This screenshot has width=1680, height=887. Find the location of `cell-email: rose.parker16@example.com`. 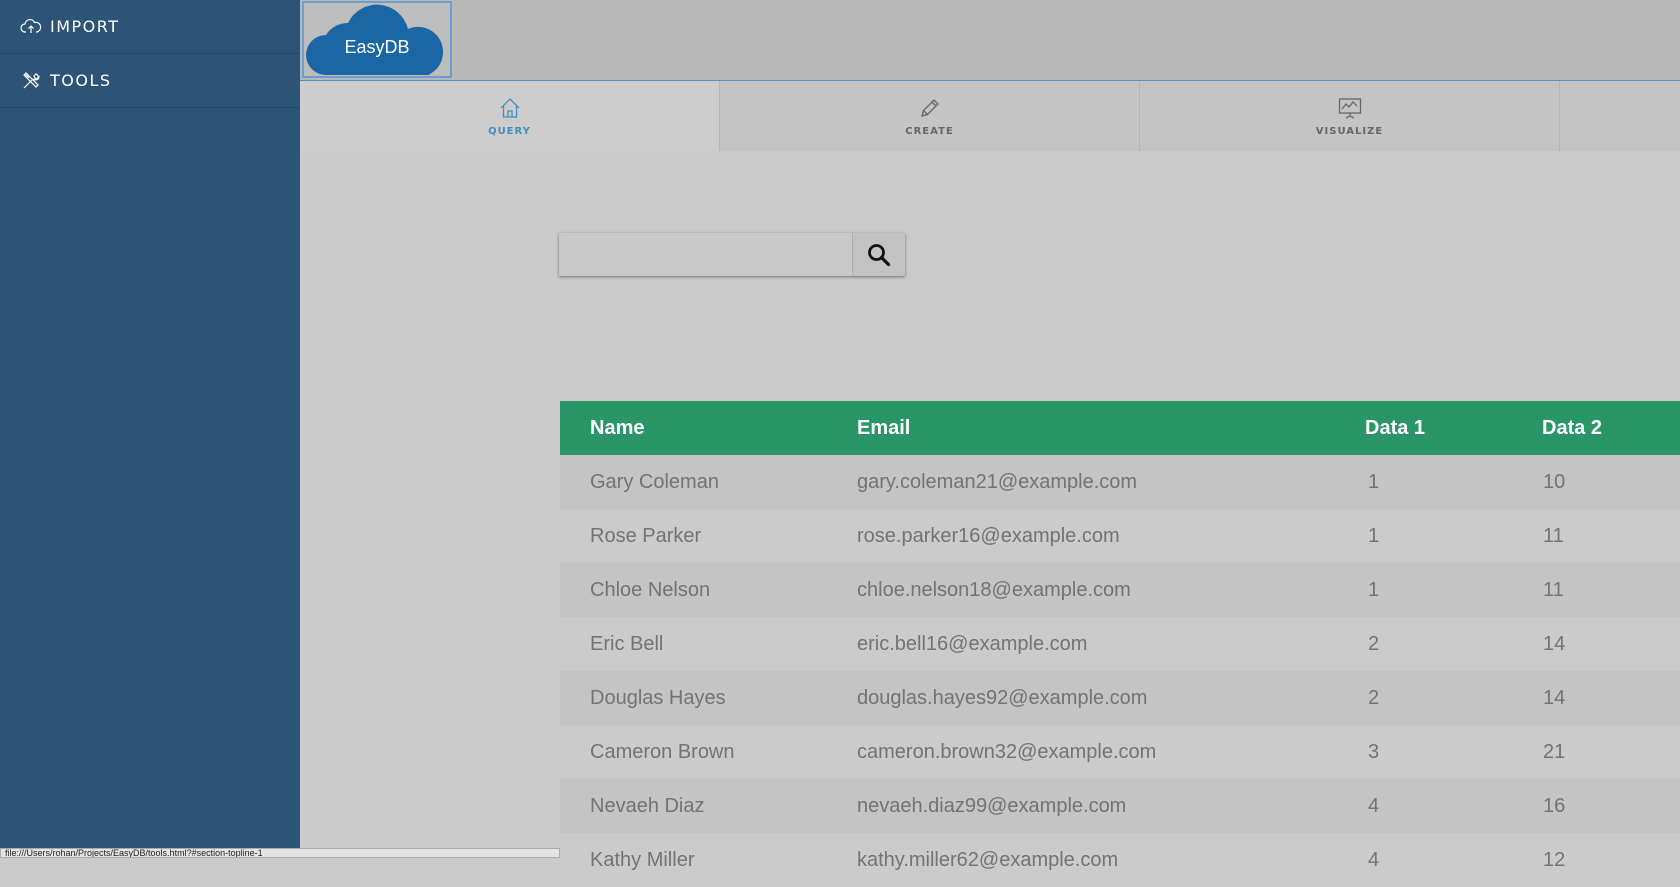

cell-email: rose.parker16@example.com is located at coordinates (988, 535).